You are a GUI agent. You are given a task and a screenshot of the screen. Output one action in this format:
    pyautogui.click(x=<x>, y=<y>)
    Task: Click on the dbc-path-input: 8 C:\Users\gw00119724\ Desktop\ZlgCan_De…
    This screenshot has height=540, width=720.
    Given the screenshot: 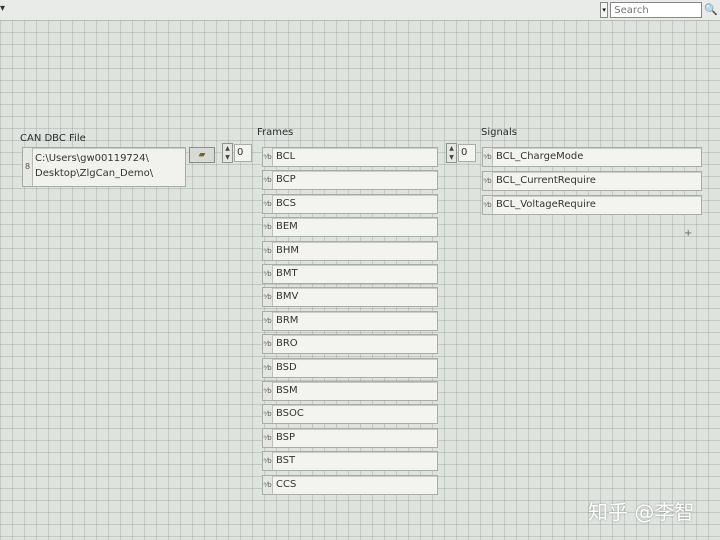 What is the action you would take?
    pyautogui.click(x=104, y=167)
    